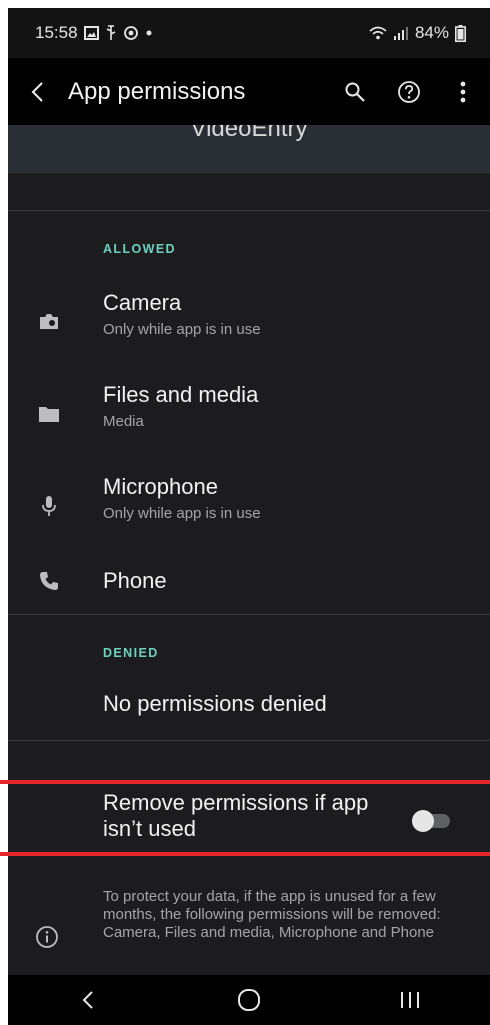 The height and width of the screenshot is (1025, 490). What do you see at coordinates (423, 821) in the screenshot?
I see `toggle-thumb` at bounding box center [423, 821].